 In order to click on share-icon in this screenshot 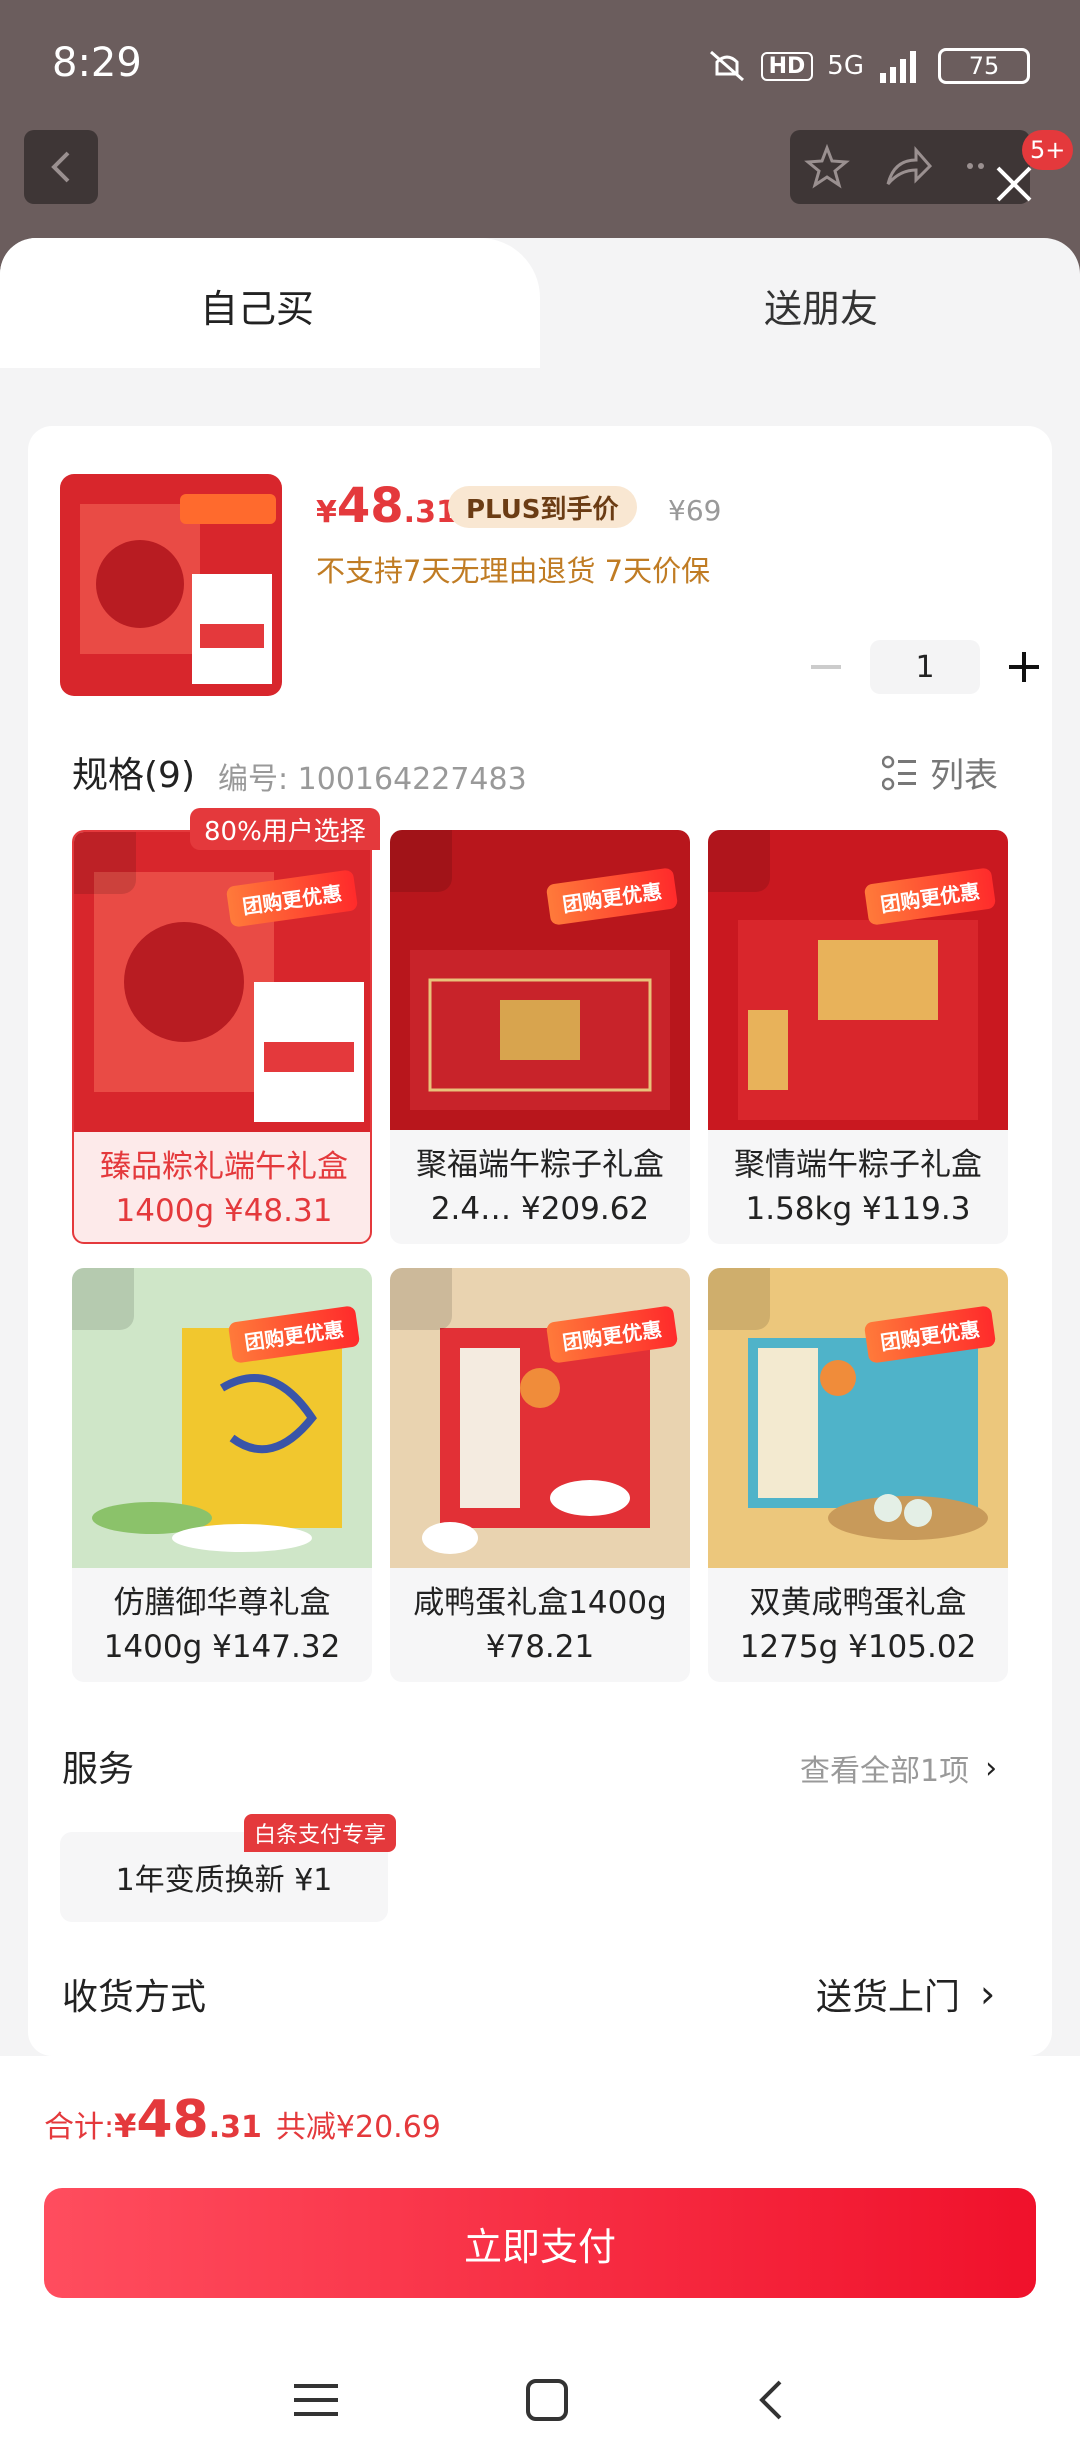, I will do `click(909, 167)`.